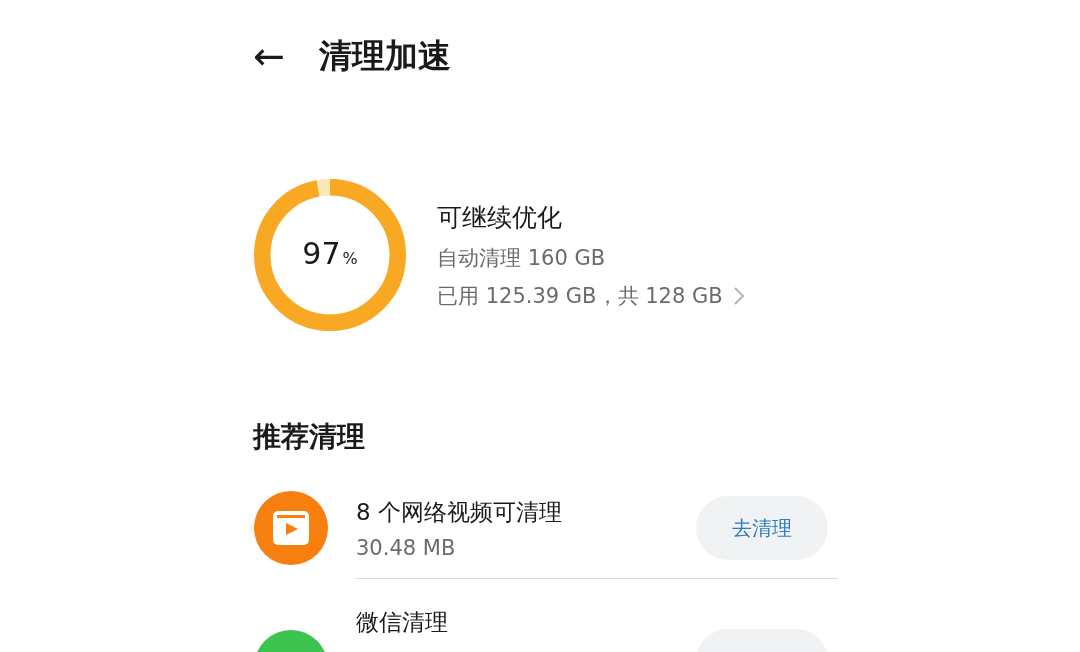 Image resolution: width=1080 pixels, height=652 pixels. I want to click on section-title: 推荐清理, so click(309, 437).